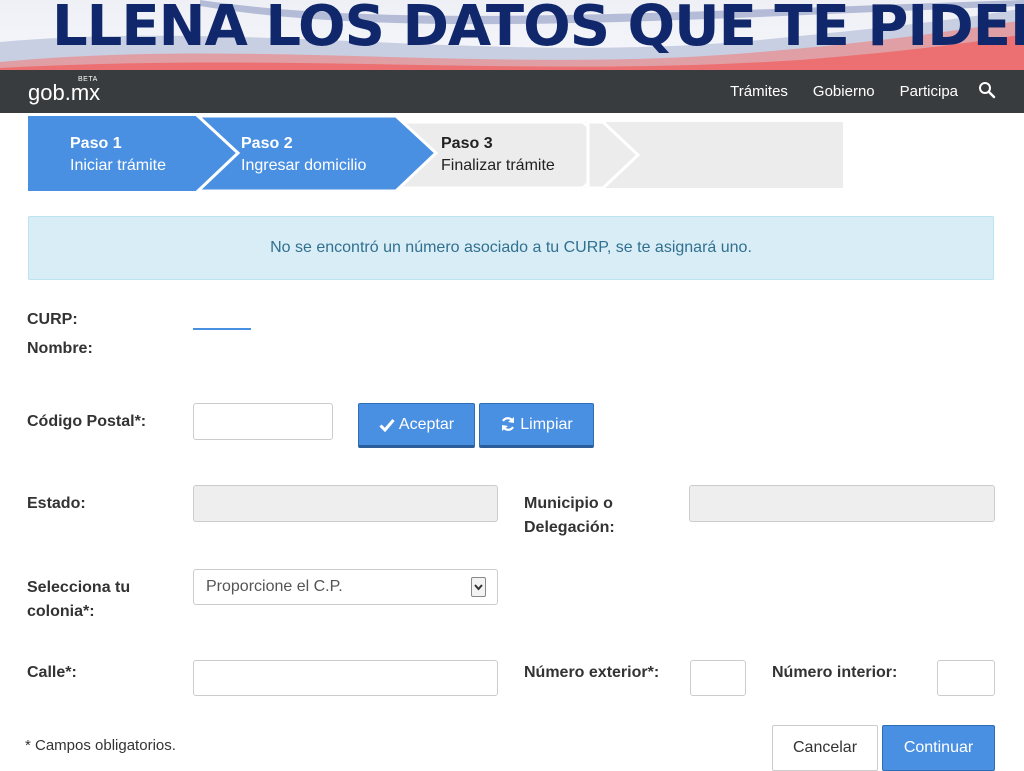  What do you see at coordinates (508, 424) in the screenshot?
I see `refresh-icon` at bounding box center [508, 424].